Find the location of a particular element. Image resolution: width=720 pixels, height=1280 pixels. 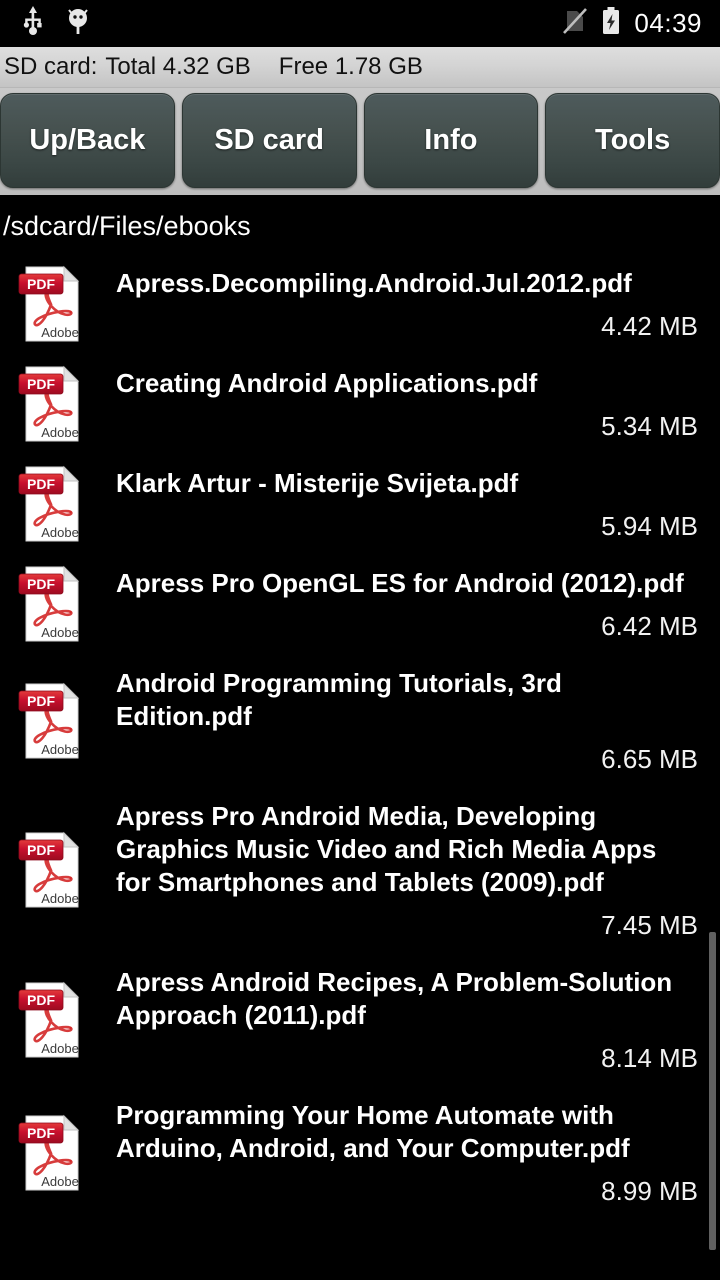

file-size: 6.65 MB is located at coordinates (649, 759).